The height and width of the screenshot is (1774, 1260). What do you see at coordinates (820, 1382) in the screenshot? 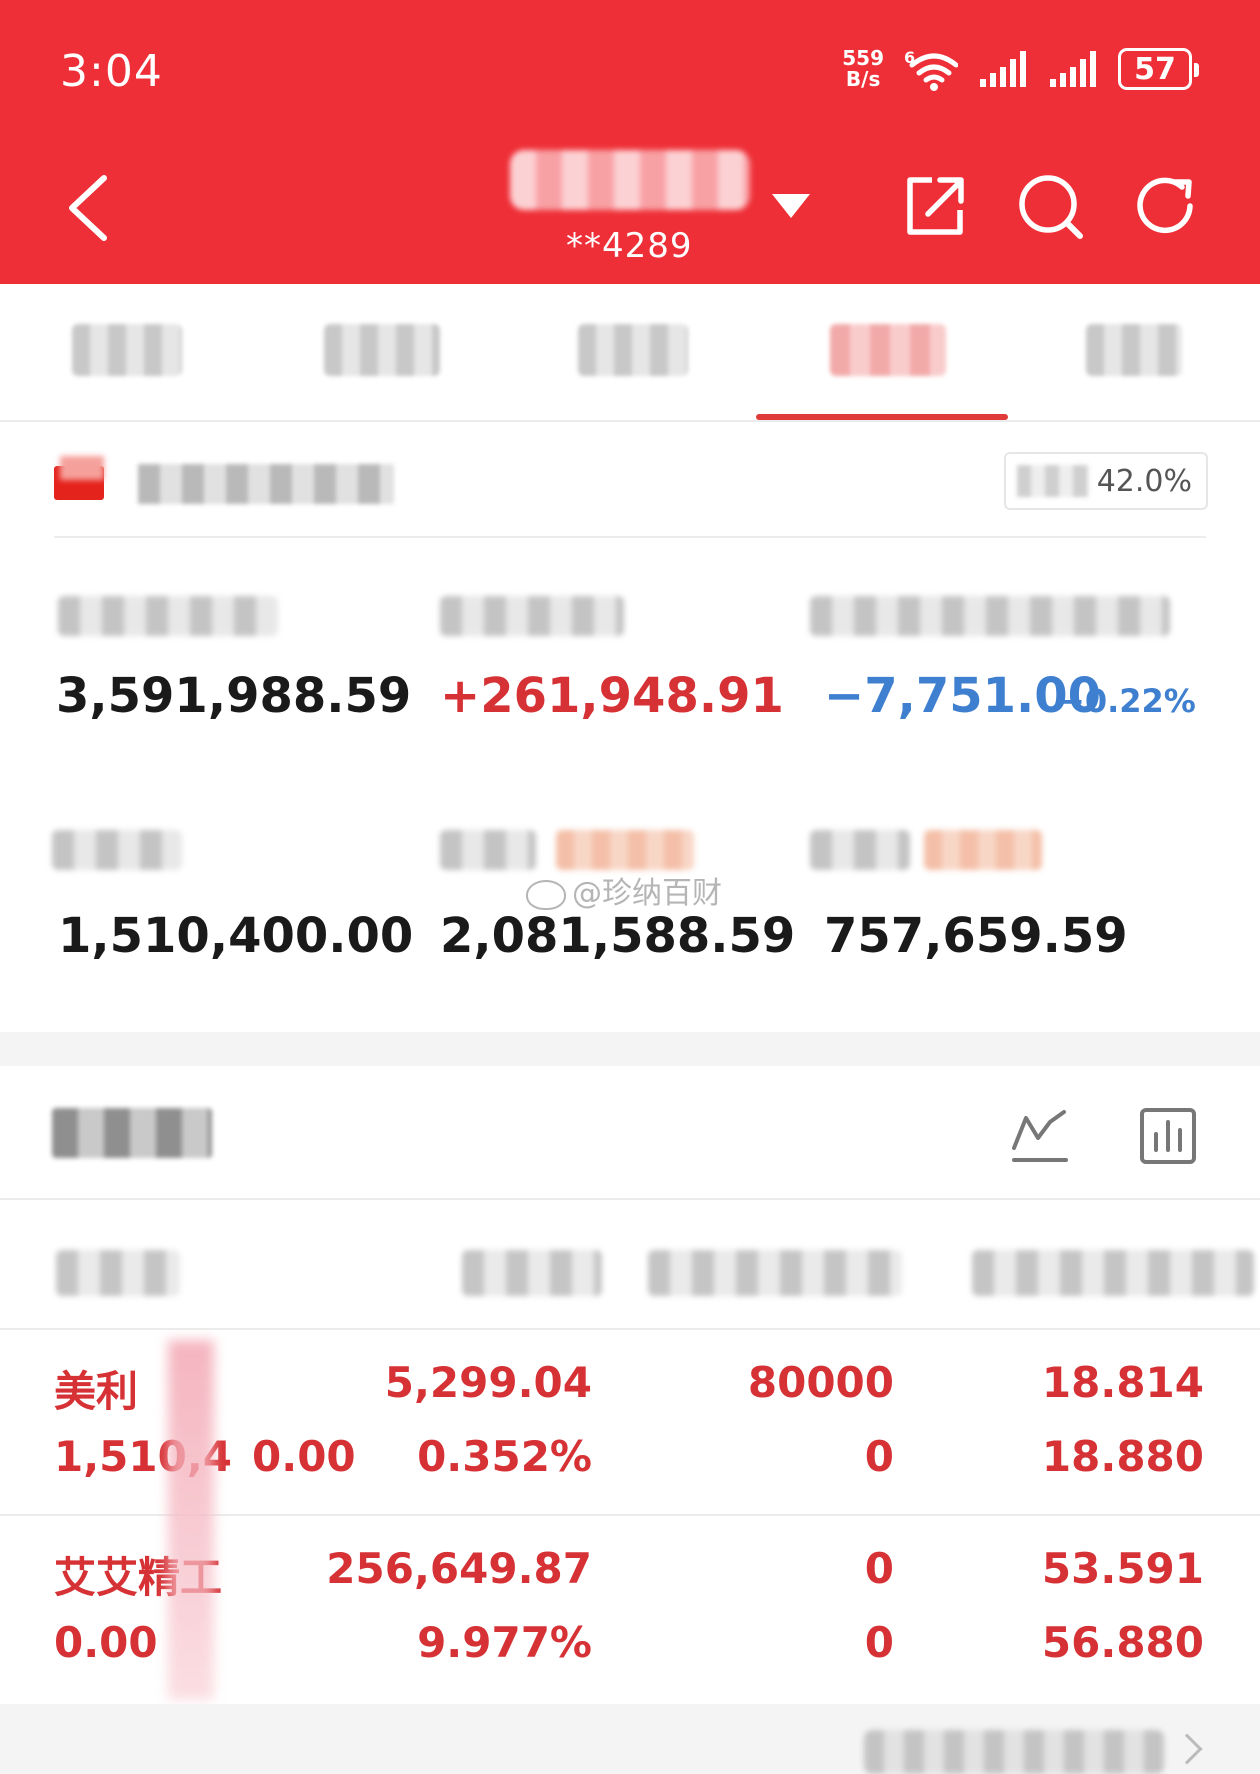
I see `stock-hold-qty: 80000` at bounding box center [820, 1382].